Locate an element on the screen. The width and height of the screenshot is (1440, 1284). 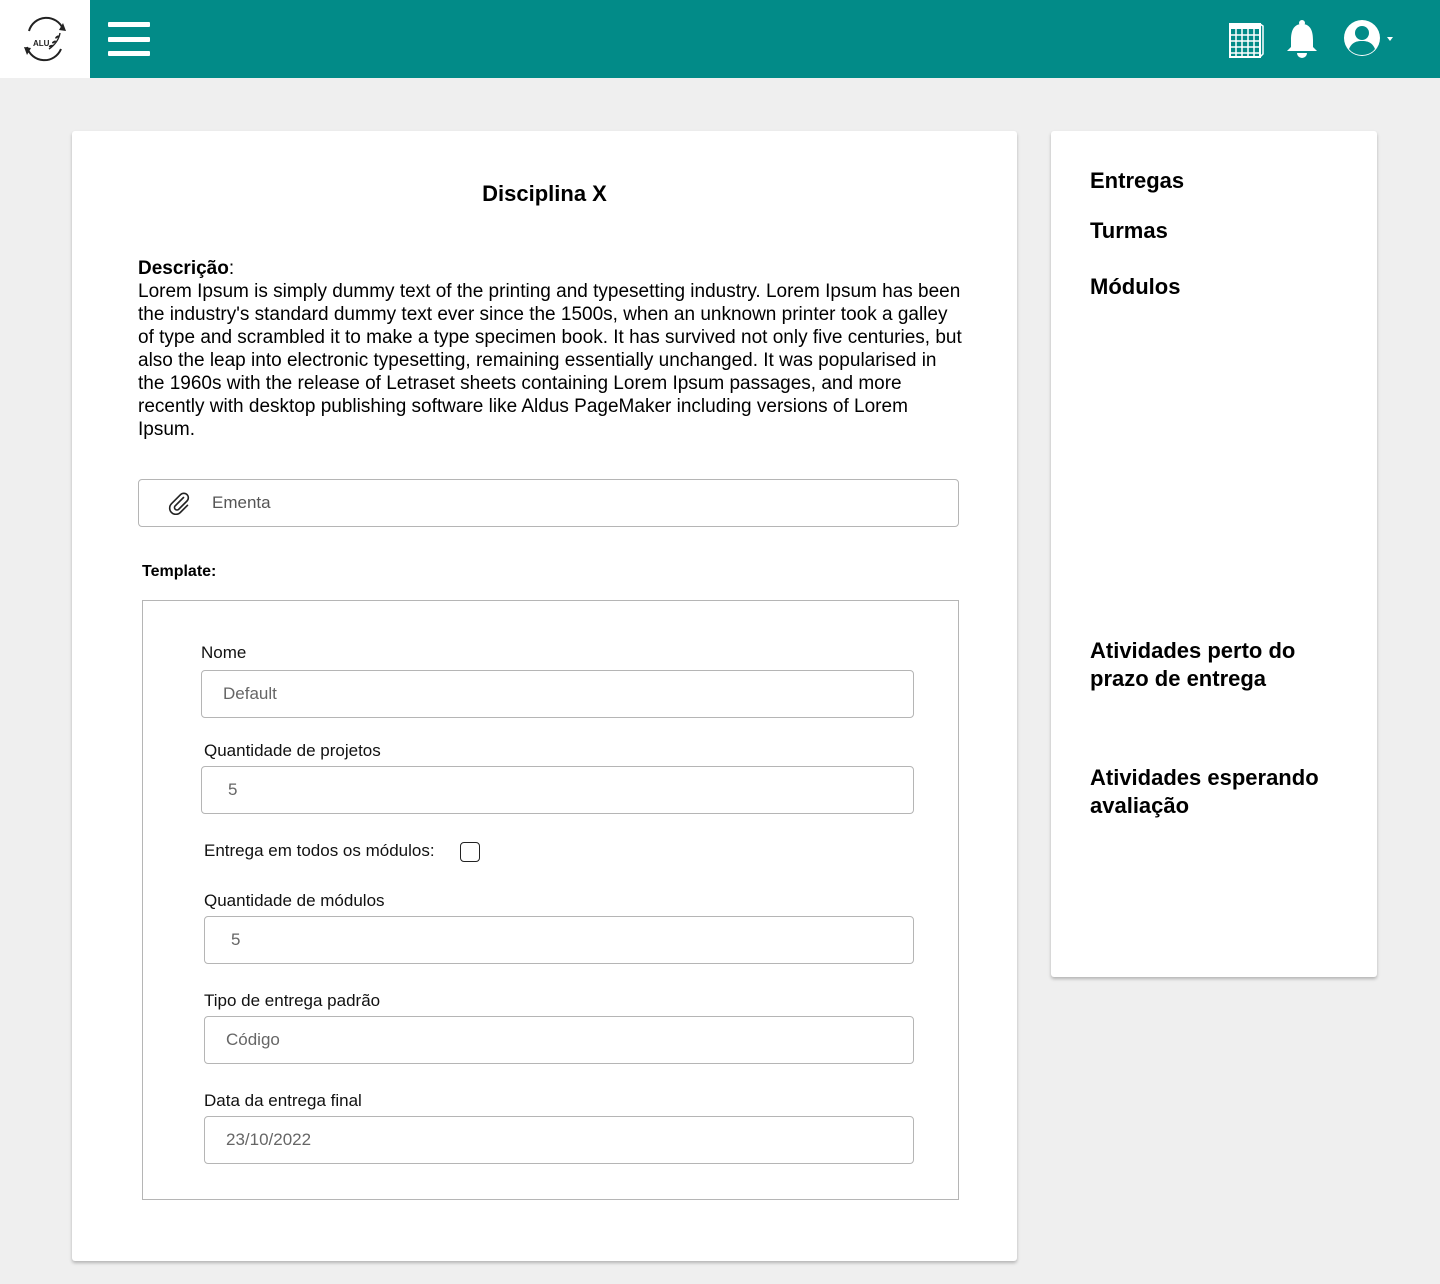
entrega-todos-label: Entrega em todos os módulos: is located at coordinates (319, 850).